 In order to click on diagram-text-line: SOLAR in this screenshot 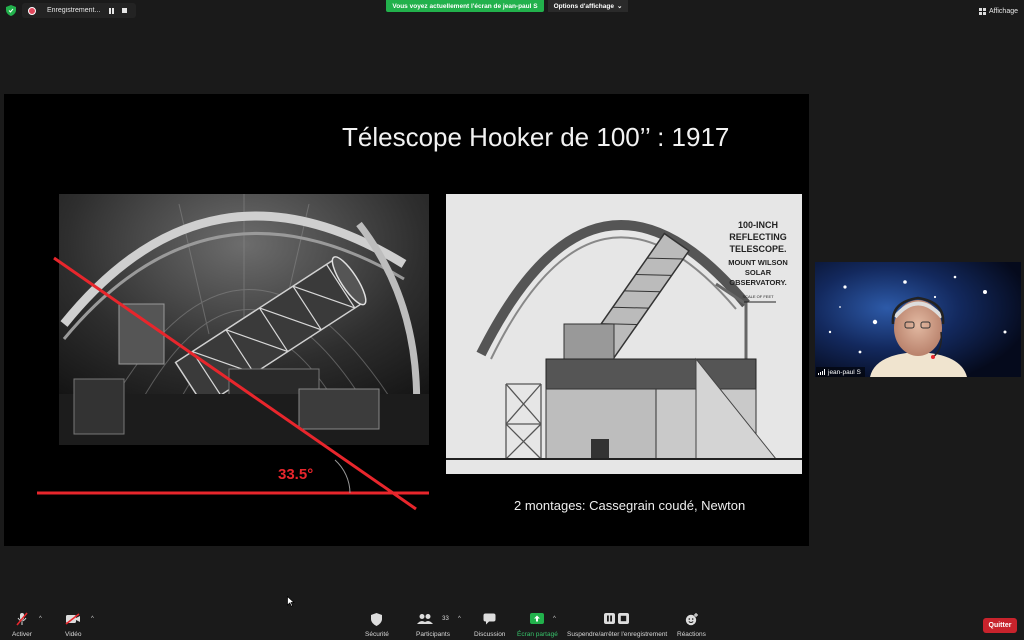, I will do `click(758, 272)`.